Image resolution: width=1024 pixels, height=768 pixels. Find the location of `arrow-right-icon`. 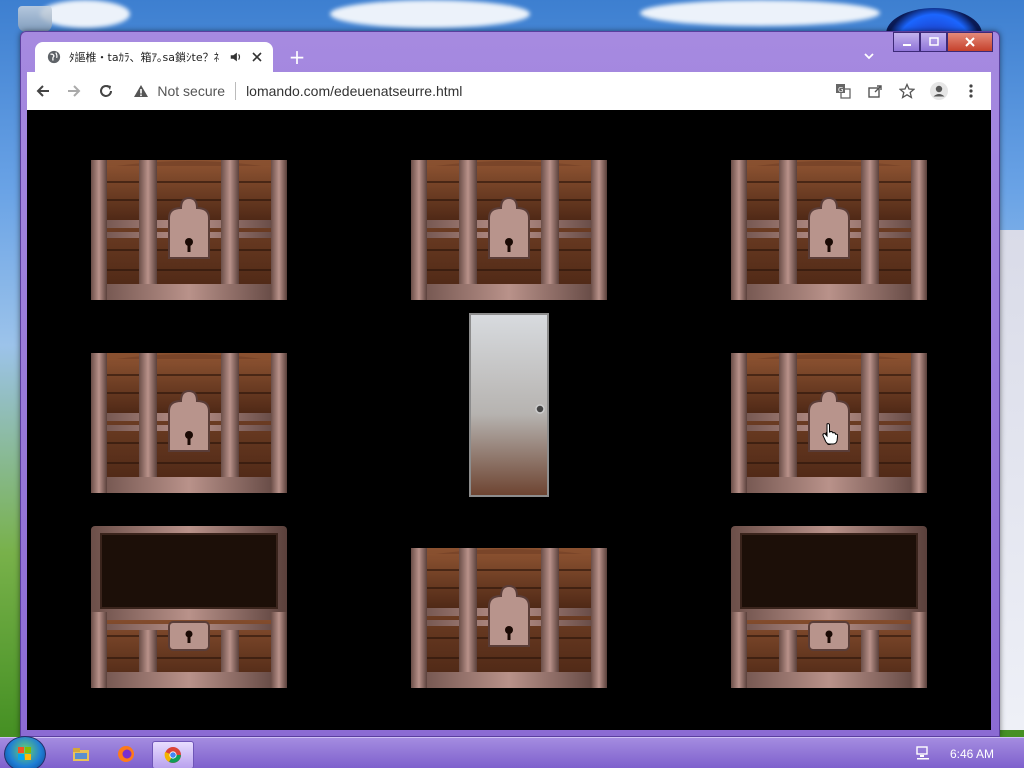

arrow-right-icon is located at coordinates (74, 91).